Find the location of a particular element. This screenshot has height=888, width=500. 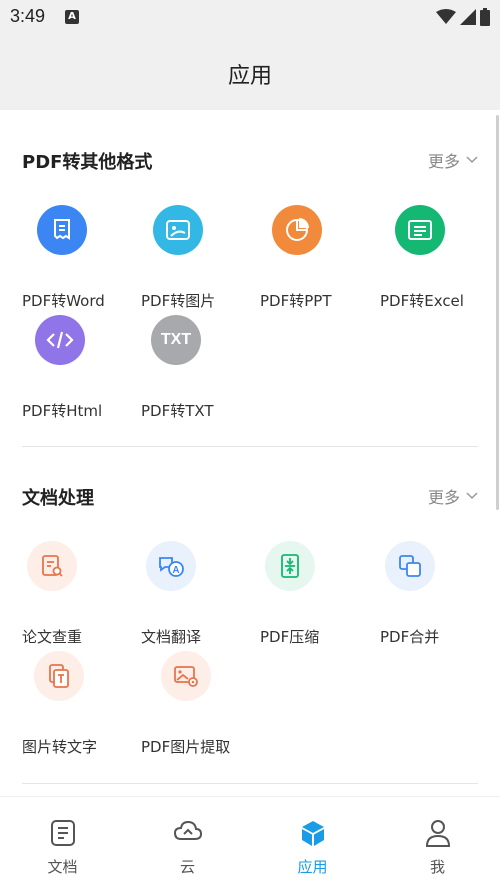

image-icon is located at coordinates (178, 230).